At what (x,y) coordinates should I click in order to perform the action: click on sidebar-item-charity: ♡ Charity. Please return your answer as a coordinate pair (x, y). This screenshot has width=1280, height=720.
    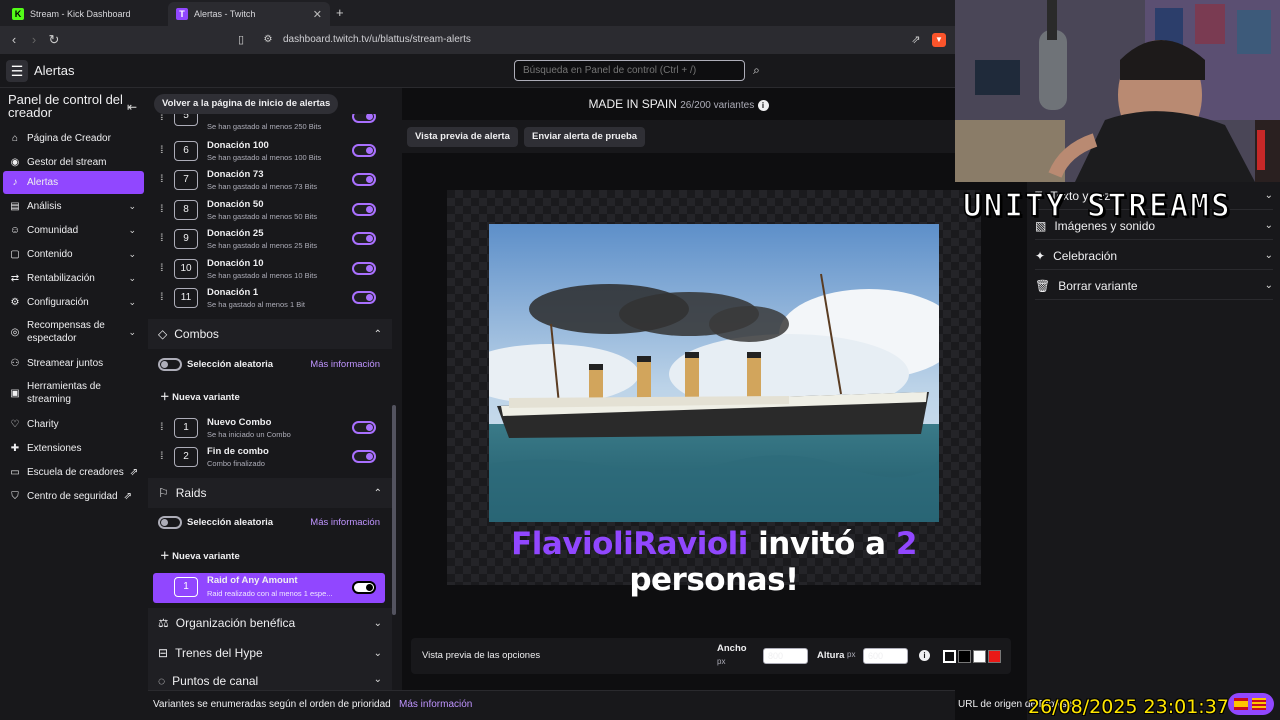
    Looking at the image, I should click on (73, 424).